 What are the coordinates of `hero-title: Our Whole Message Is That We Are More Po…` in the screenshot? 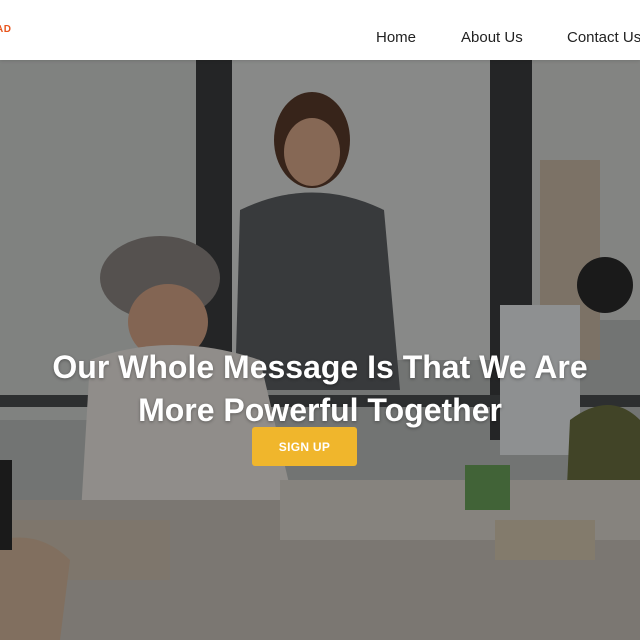 It's located at (320, 389).